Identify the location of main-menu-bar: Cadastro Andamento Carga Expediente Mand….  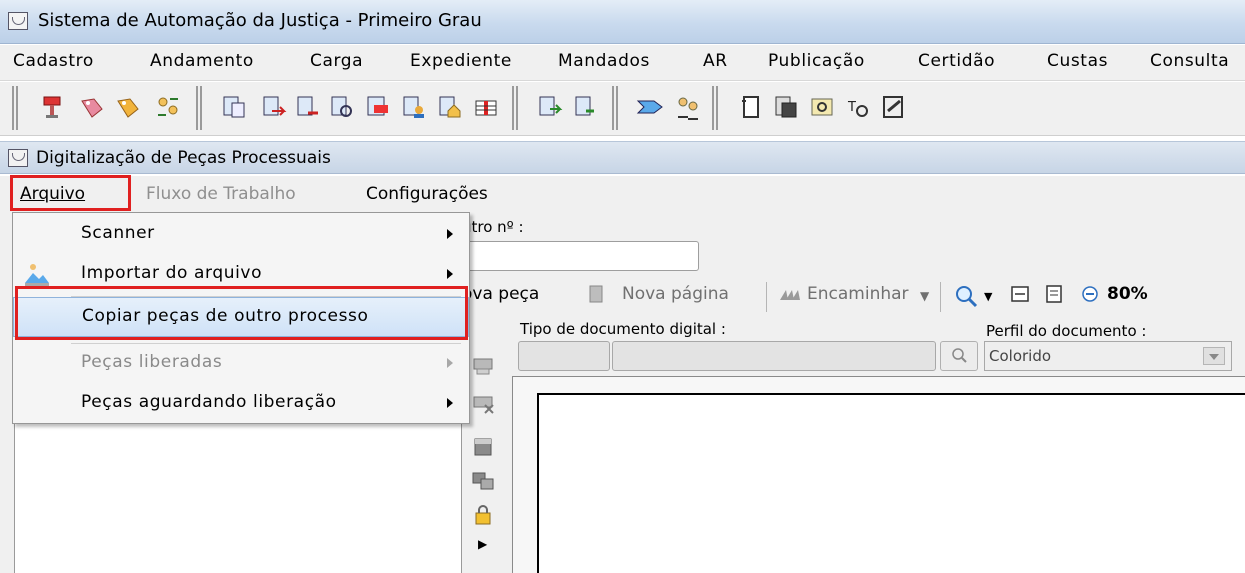
(622, 63).